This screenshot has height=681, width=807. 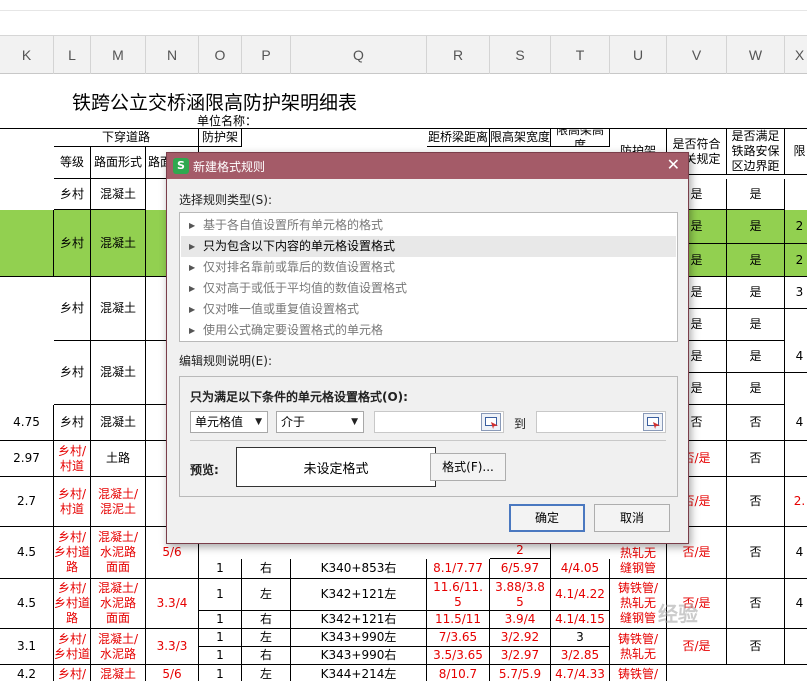 I want to click on rule-type-item: ▶ 仅对高于或低于平均值的数值设置格式, so click(x=428, y=288).